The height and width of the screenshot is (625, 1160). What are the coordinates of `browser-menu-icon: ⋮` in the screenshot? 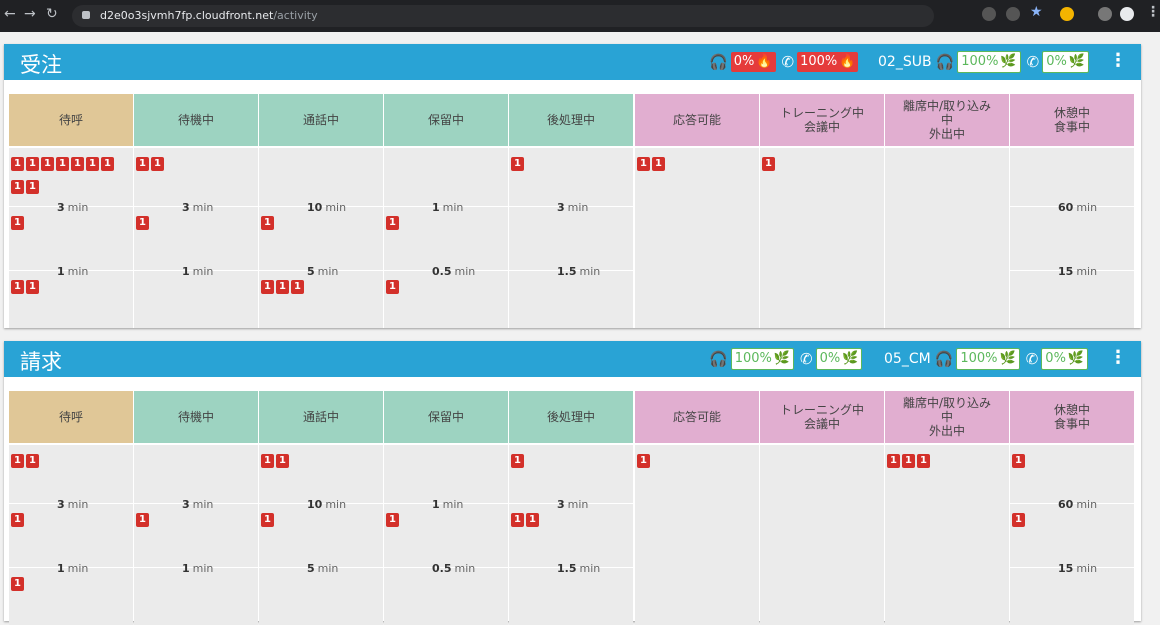 It's located at (1153, 12).